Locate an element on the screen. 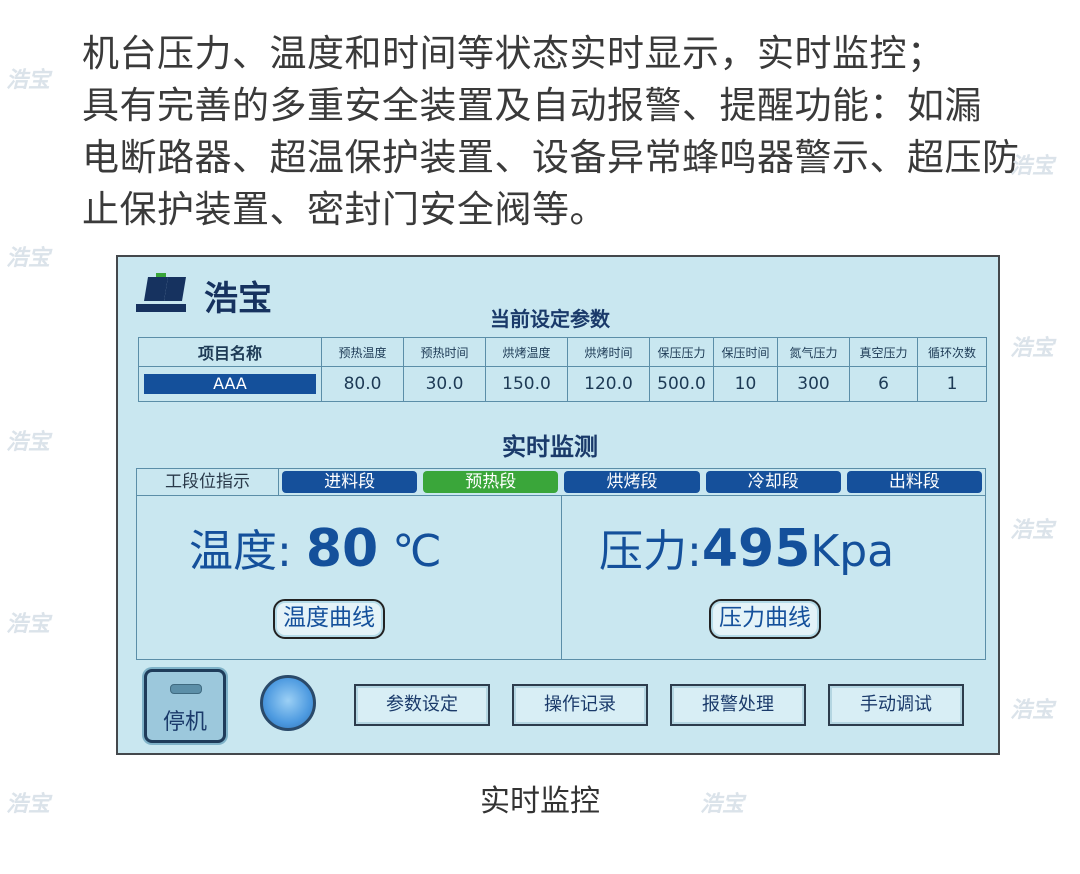  value-cell: 500.0 is located at coordinates (681, 384).